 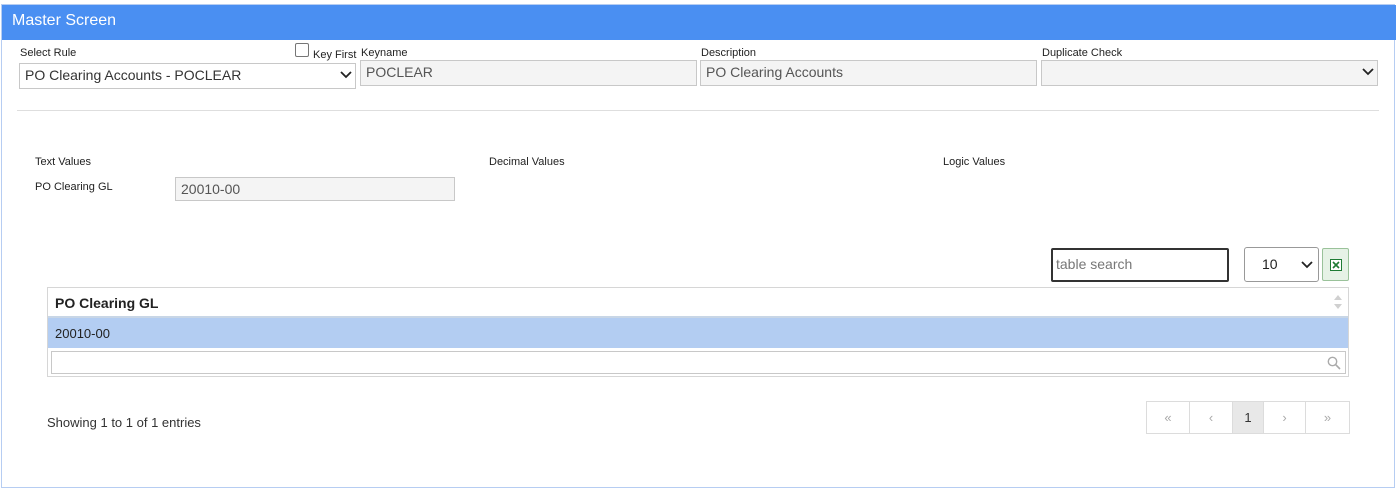 What do you see at coordinates (335, 55) in the screenshot?
I see `key-first-label: Key First` at bounding box center [335, 55].